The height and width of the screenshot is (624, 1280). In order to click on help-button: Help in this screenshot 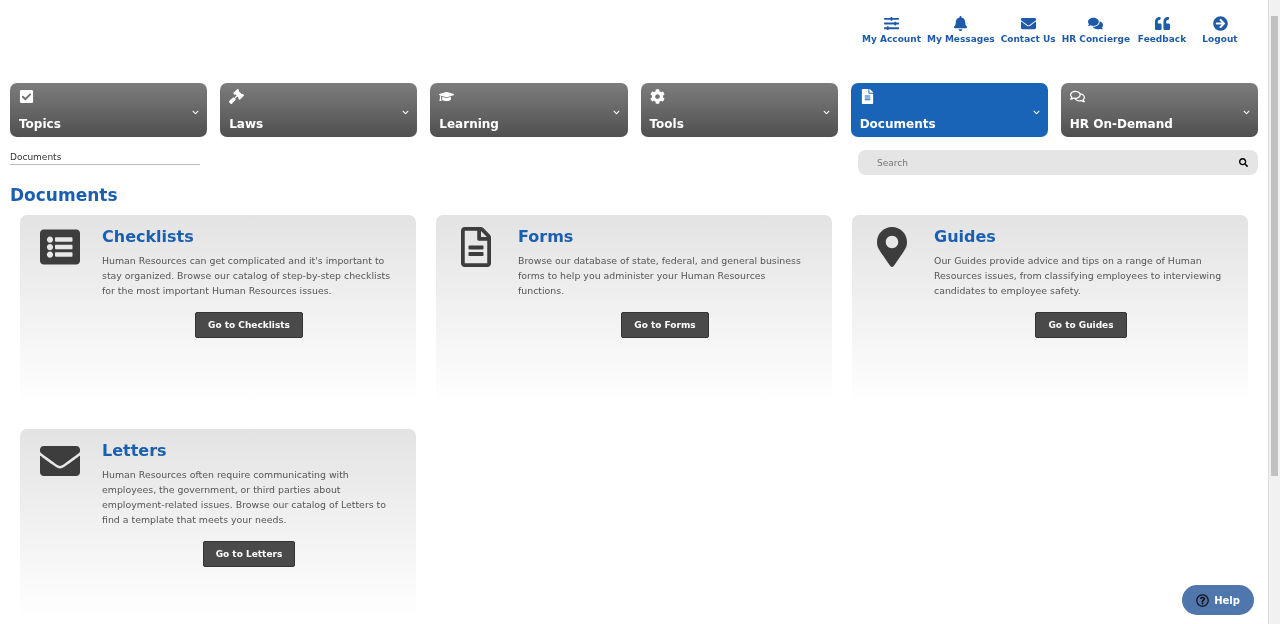, I will do `click(1218, 600)`.